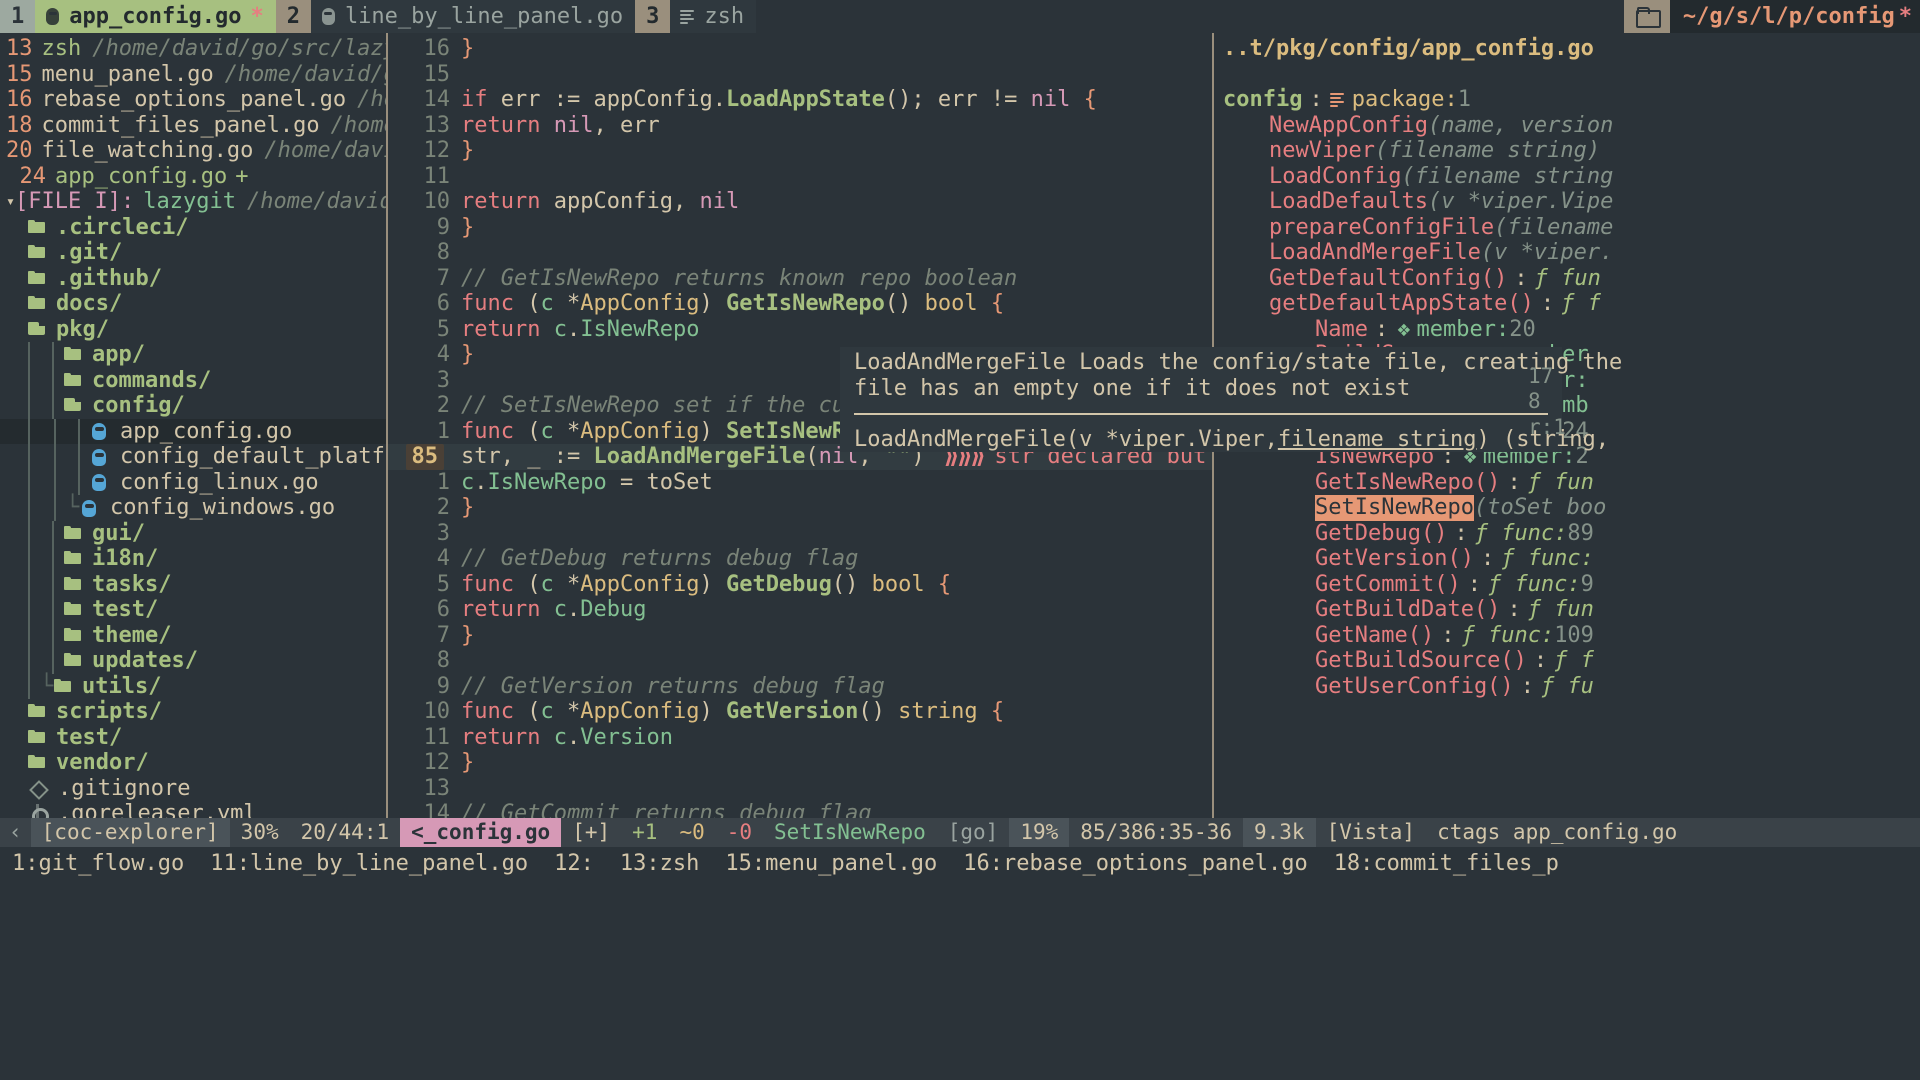 This screenshot has width=1920, height=1080. I want to click on explorer-tree-item: pkg/, so click(193, 330).